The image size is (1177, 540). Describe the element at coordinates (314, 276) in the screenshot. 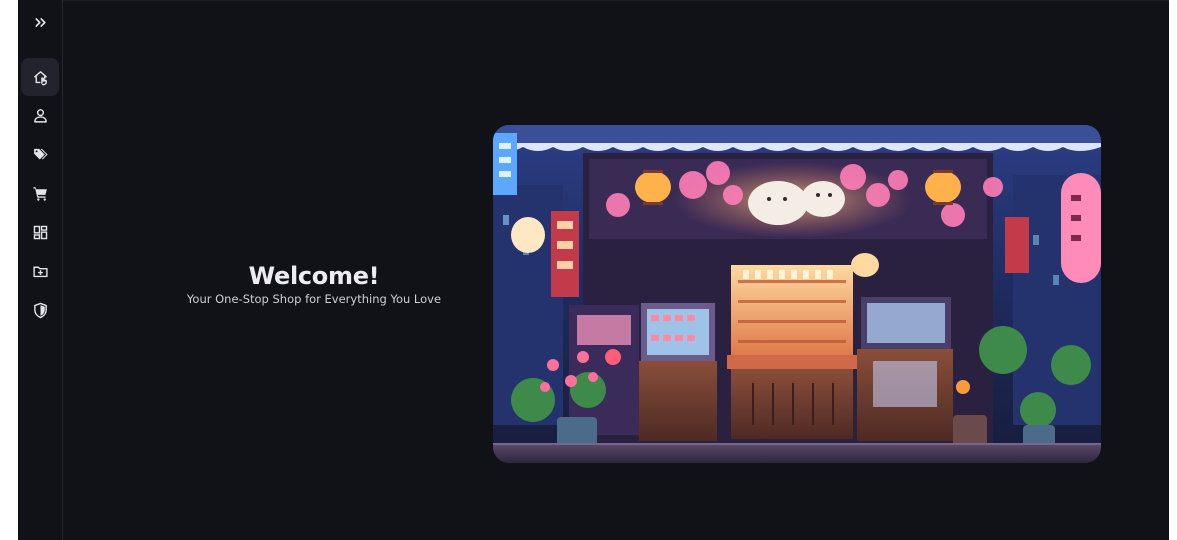

I see `page-title: Welcome!` at that location.